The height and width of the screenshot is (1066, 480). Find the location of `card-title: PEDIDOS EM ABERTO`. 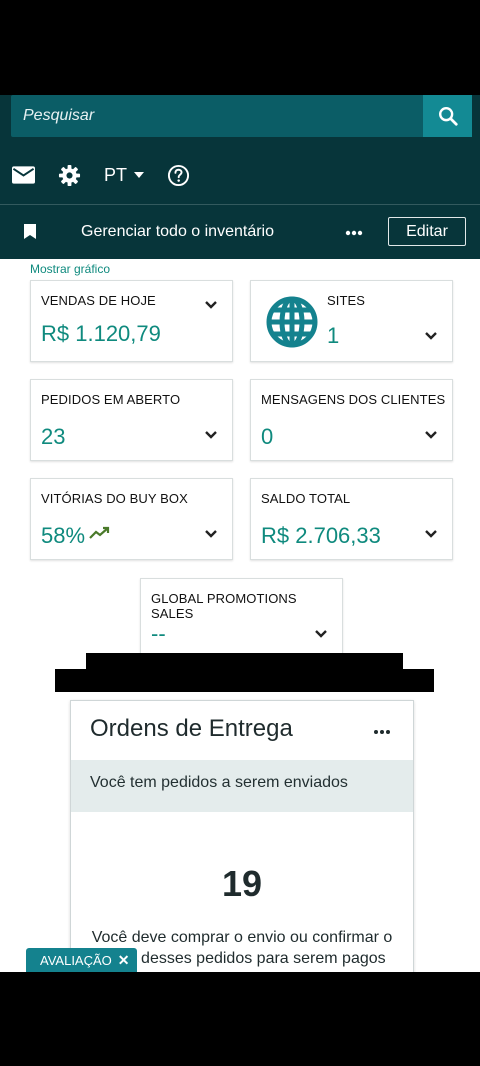

card-title: PEDIDOS EM ABERTO is located at coordinates (111, 399).